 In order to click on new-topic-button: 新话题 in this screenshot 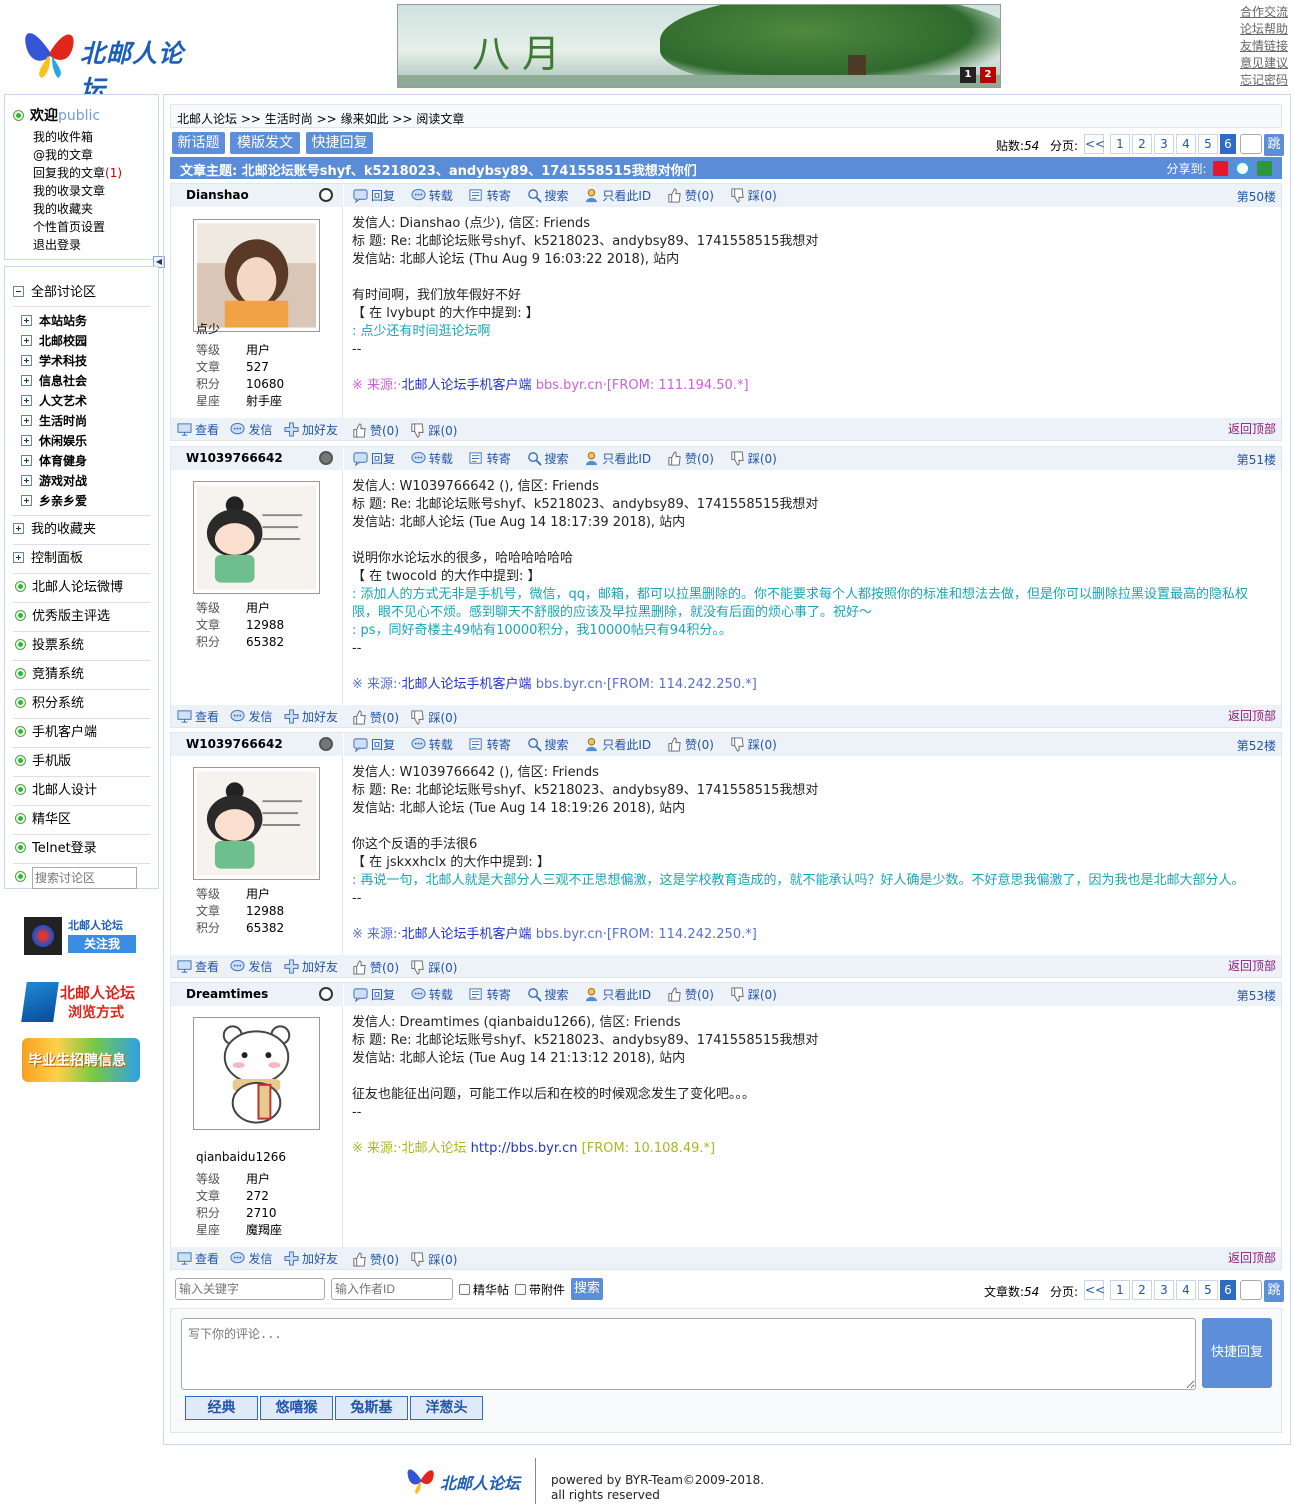, I will do `click(198, 143)`.